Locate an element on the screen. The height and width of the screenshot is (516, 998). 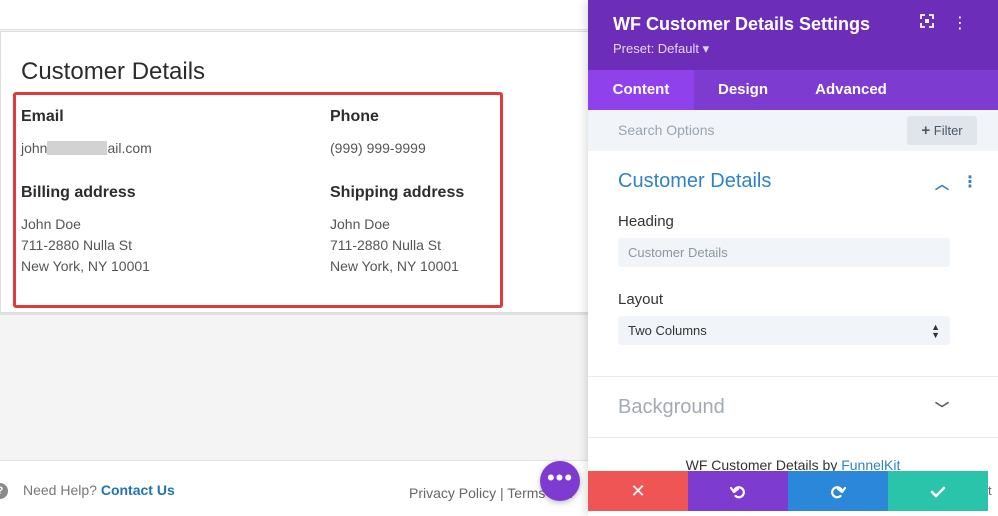
email-label: Email is located at coordinates (42, 116).